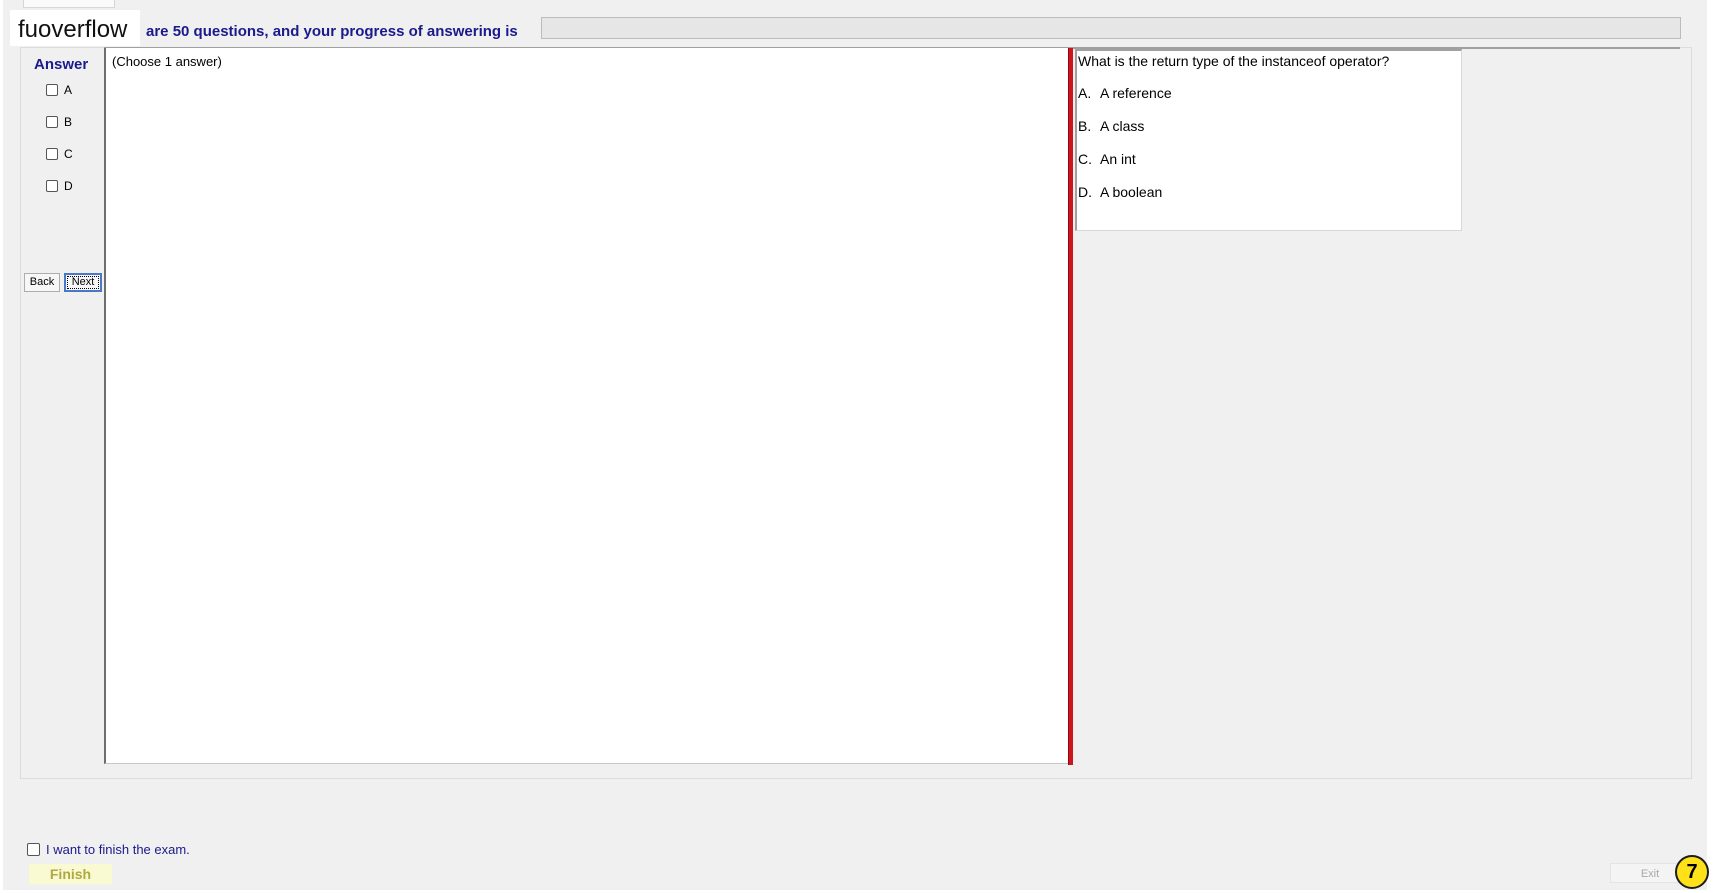 This screenshot has width=1713, height=893. Describe the element at coordinates (1118, 159) in the screenshot. I see `option-text: An int` at that location.